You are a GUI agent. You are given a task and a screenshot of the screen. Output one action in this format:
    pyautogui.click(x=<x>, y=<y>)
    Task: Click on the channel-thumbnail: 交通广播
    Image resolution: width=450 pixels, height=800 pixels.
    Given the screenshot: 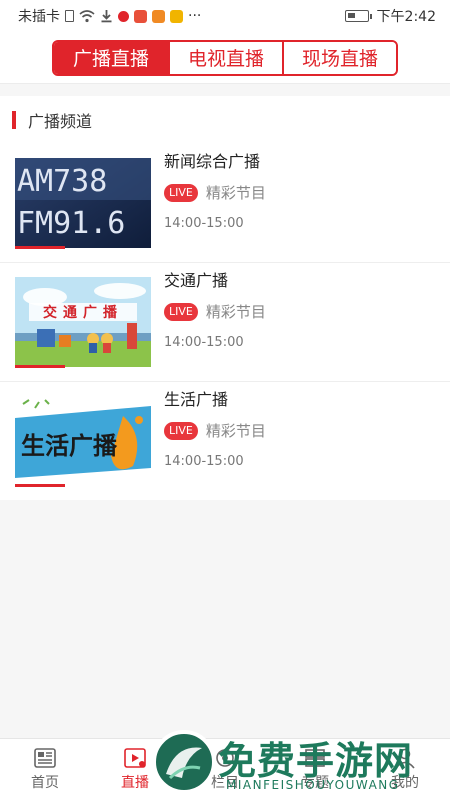 What is the action you would take?
    pyautogui.click(x=83, y=322)
    